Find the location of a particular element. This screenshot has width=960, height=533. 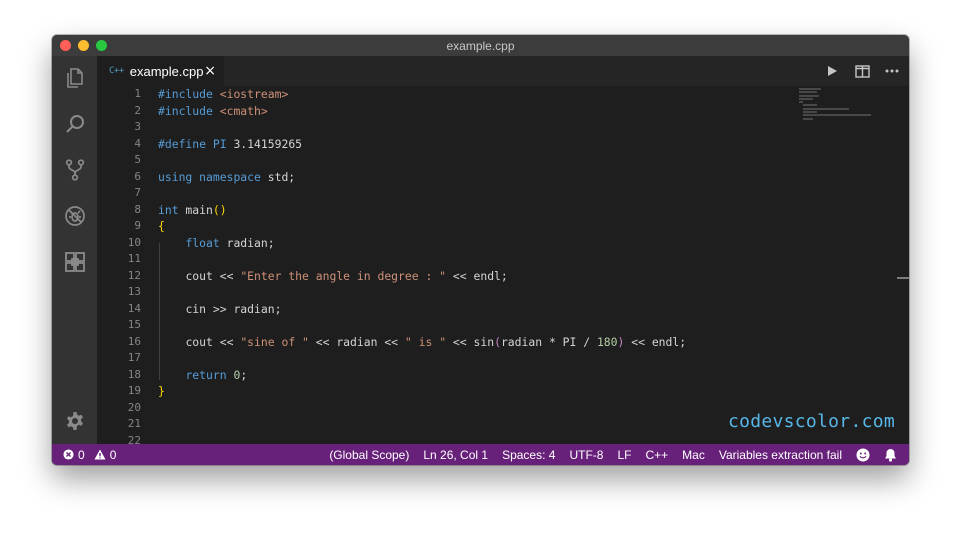

line-number: 19 is located at coordinates (134, 390).